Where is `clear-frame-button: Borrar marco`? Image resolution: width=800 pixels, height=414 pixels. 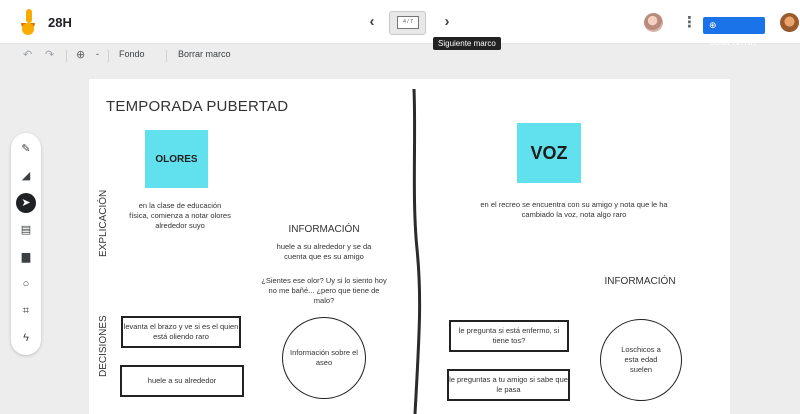 clear-frame-button: Borrar marco is located at coordinates (204, 54).